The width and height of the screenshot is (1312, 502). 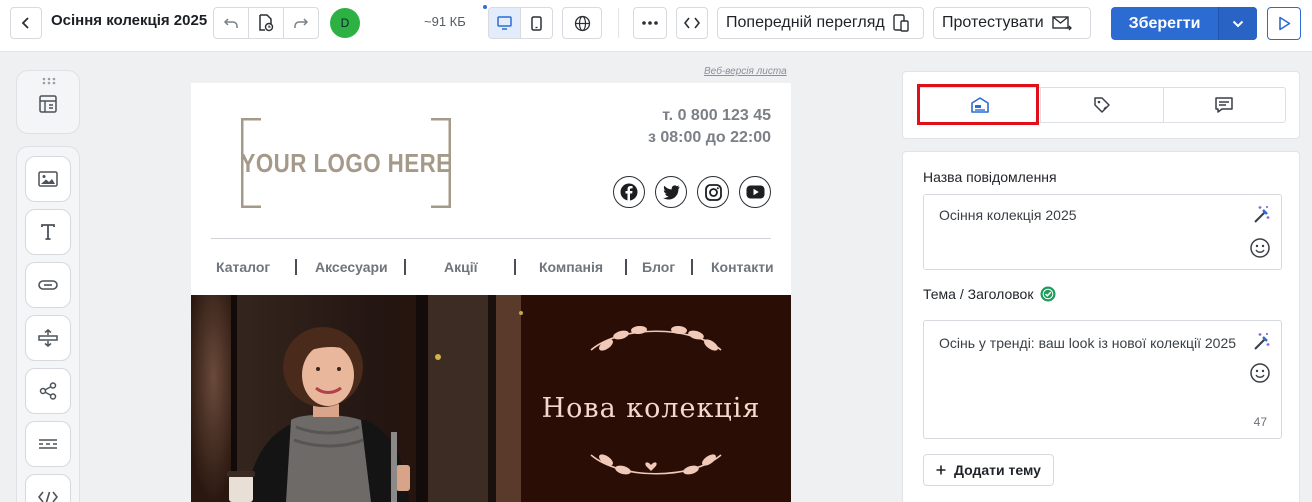 I want to click on facebook-icon, so click(x=629, y=192).